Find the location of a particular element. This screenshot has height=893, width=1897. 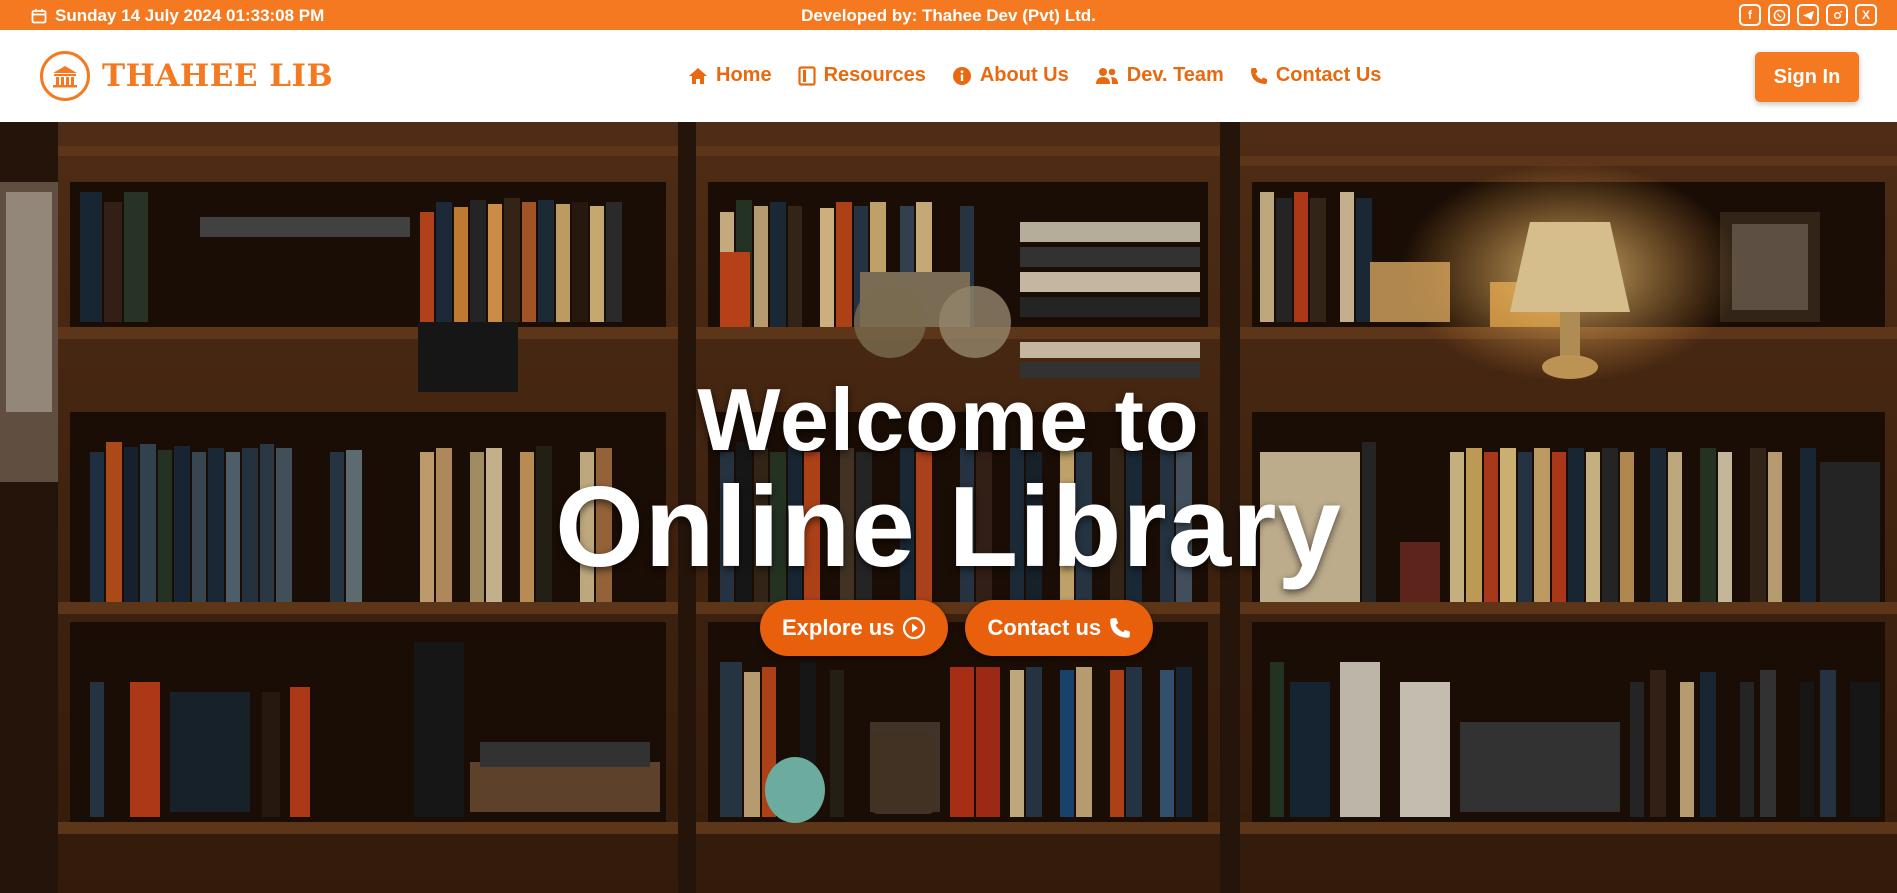

play-circle-icon is located at coordinates (914, 628).